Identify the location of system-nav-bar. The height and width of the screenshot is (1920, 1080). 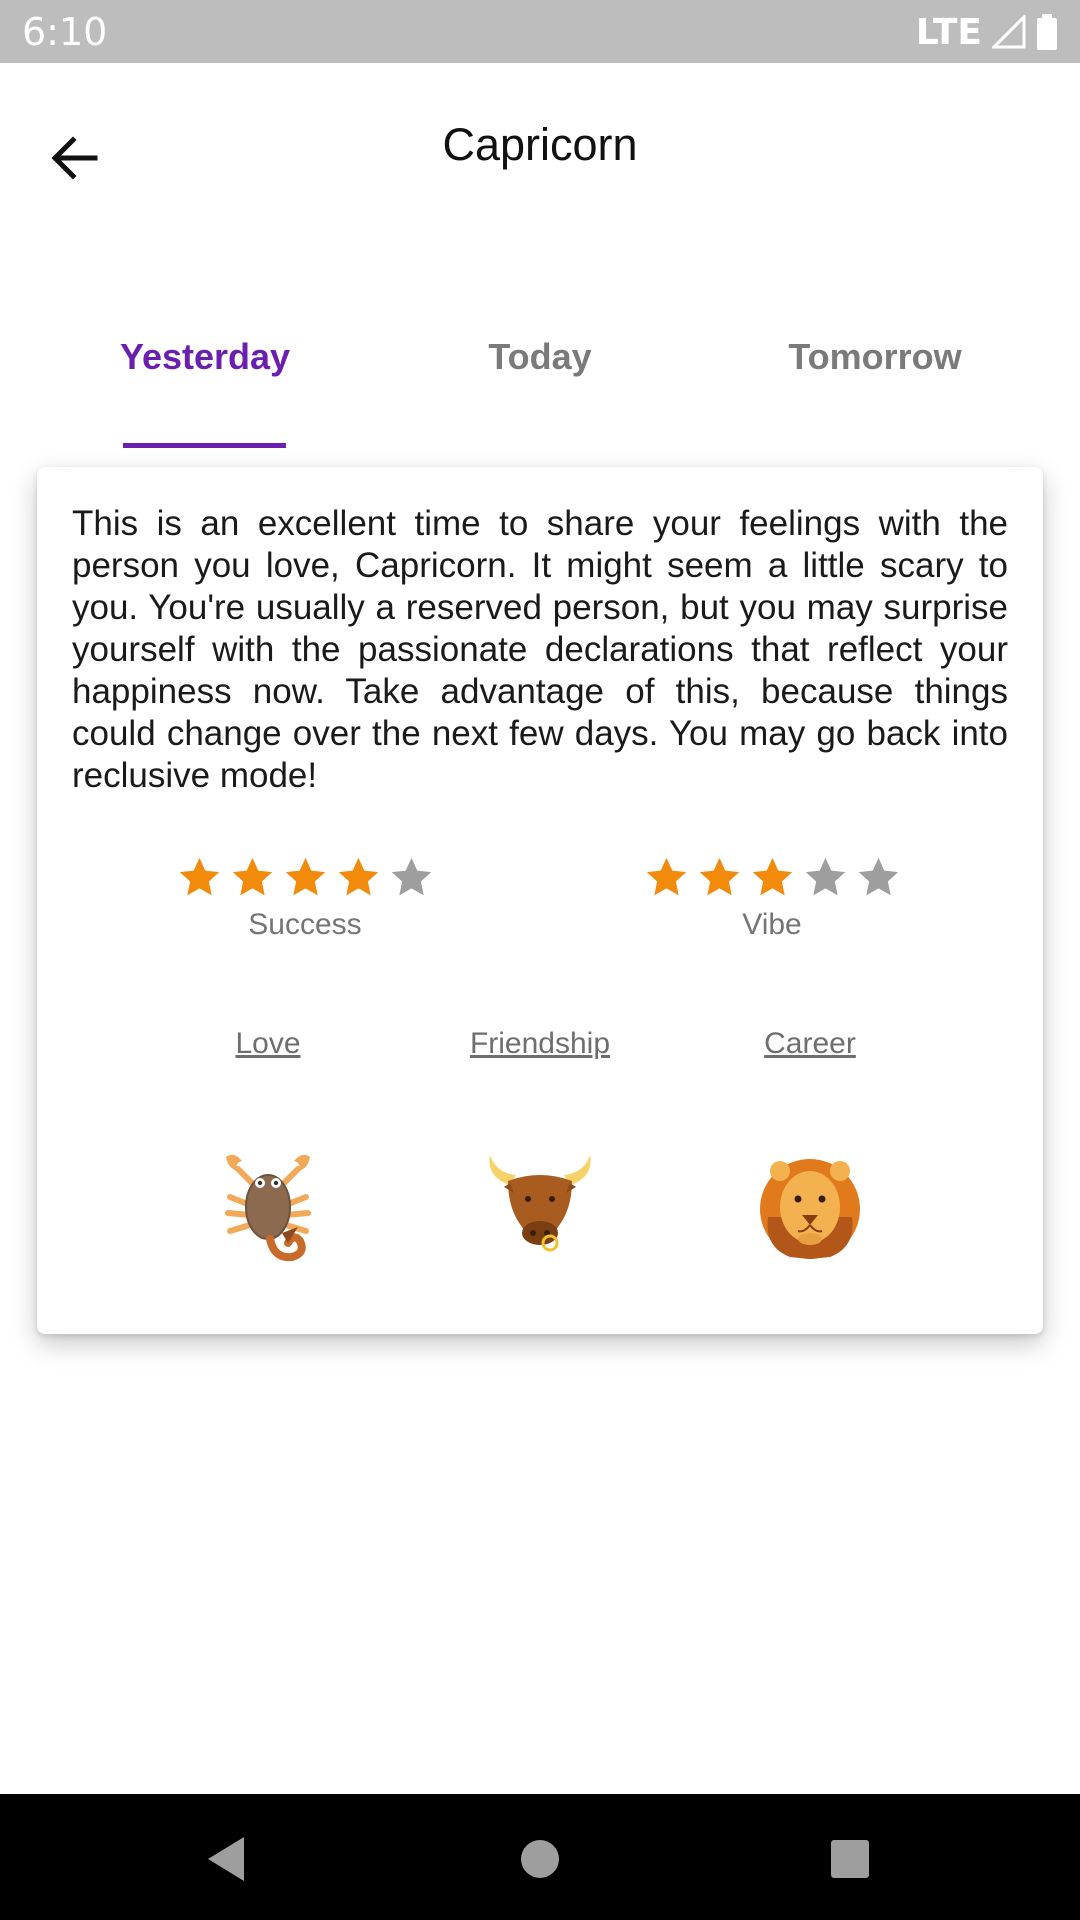
(540, 1857).